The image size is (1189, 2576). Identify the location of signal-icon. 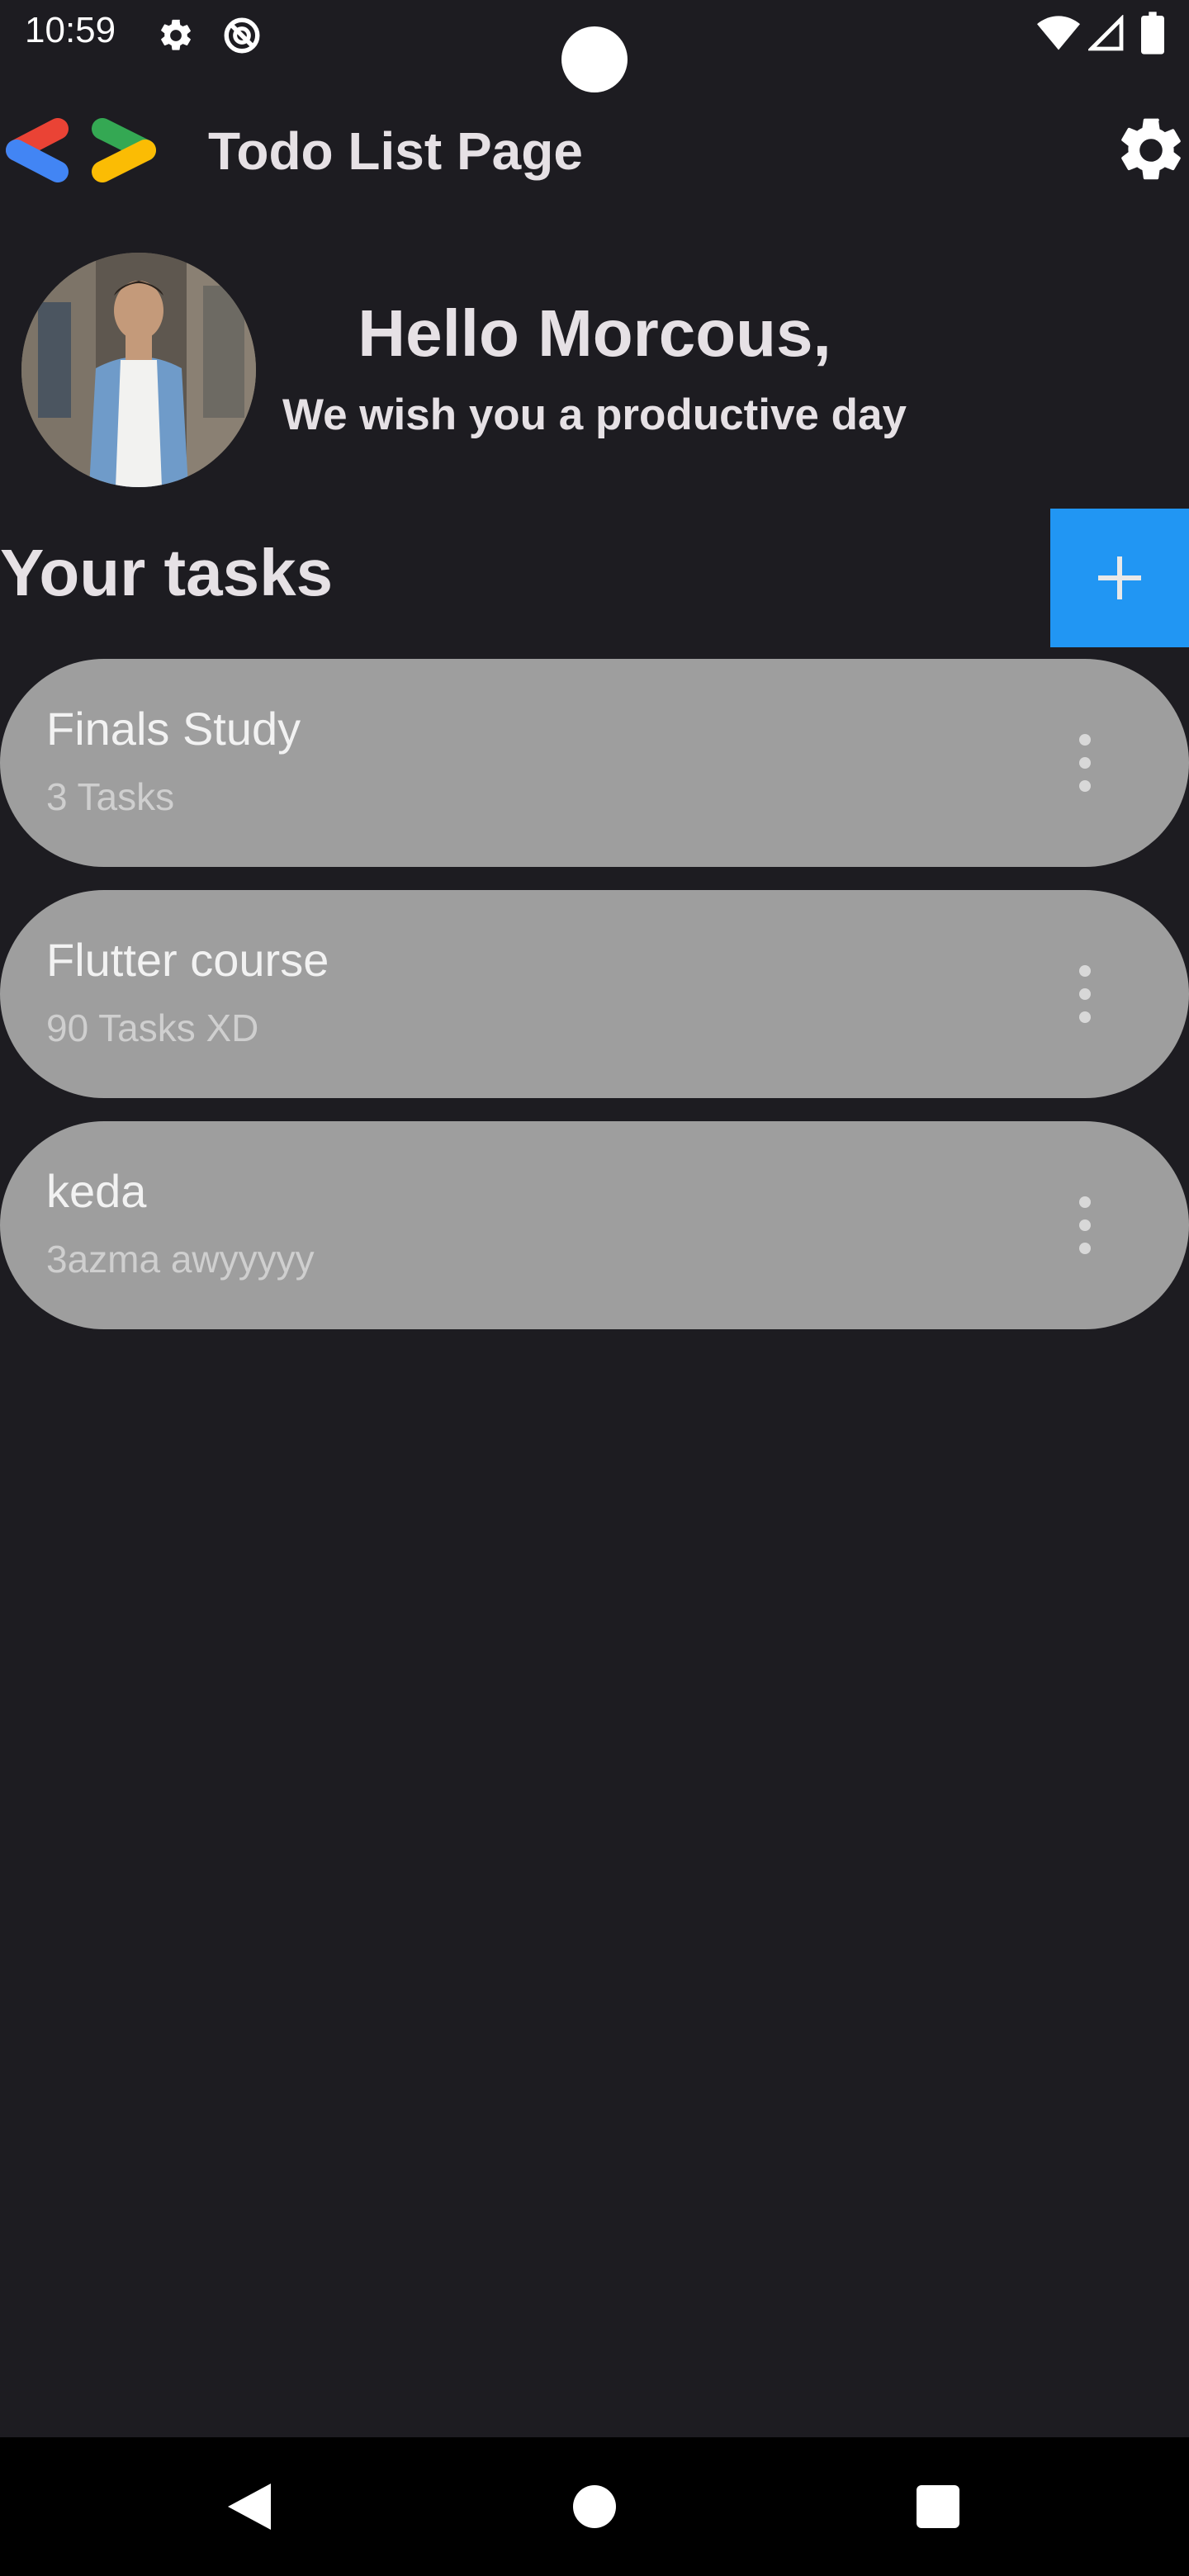
(1106, 33).